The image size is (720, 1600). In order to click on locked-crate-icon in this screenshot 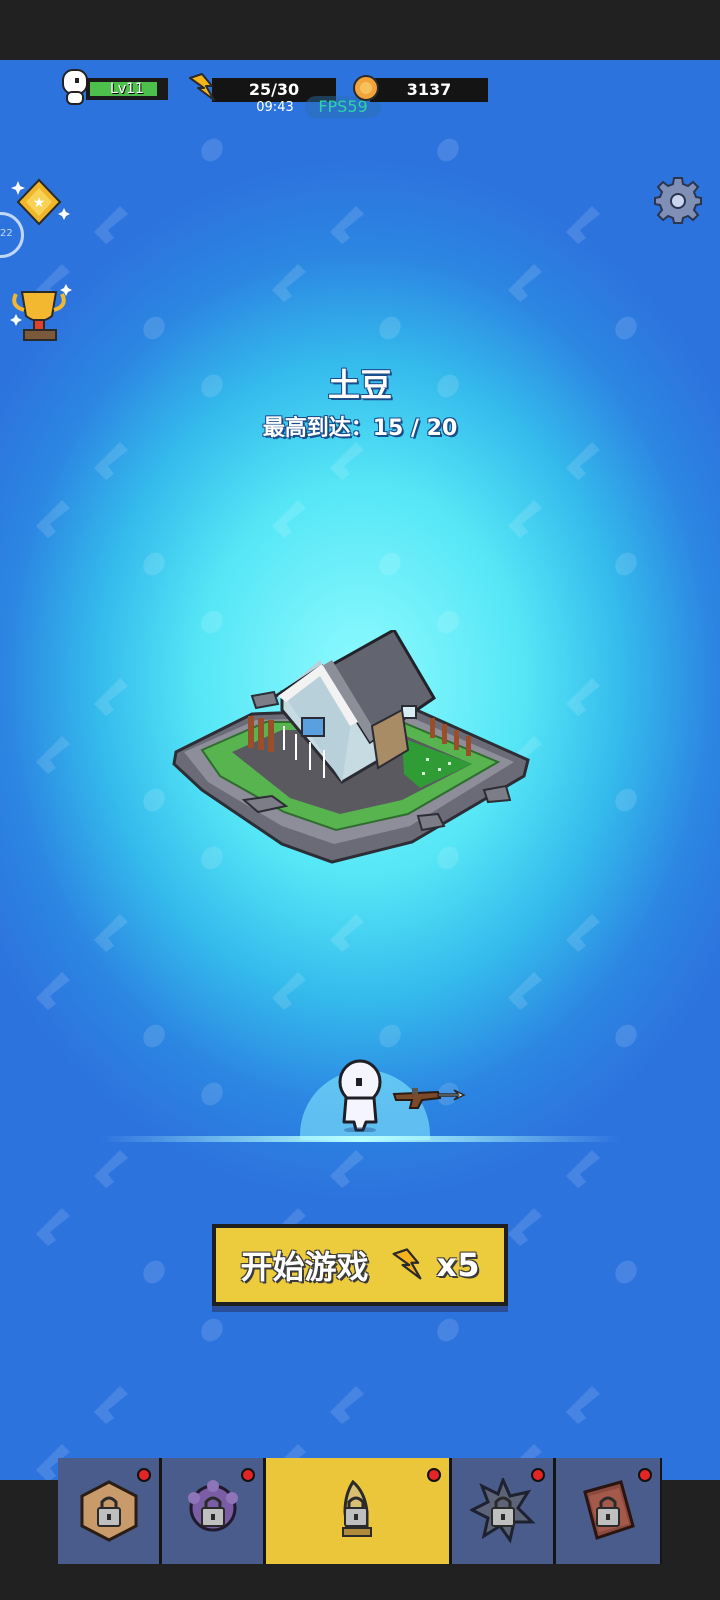, I will do `click(108, 1511)`.